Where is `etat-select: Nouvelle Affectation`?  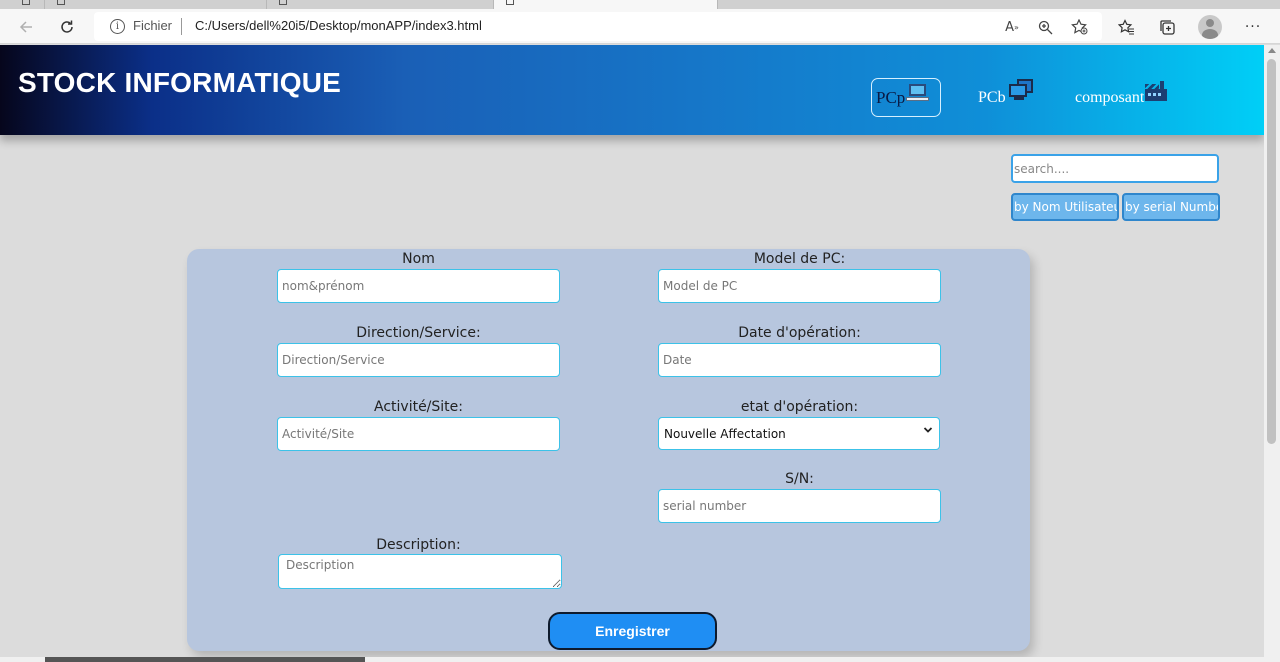 etat-select: Nouvelle Affectation is located at coordinates (799, 433).